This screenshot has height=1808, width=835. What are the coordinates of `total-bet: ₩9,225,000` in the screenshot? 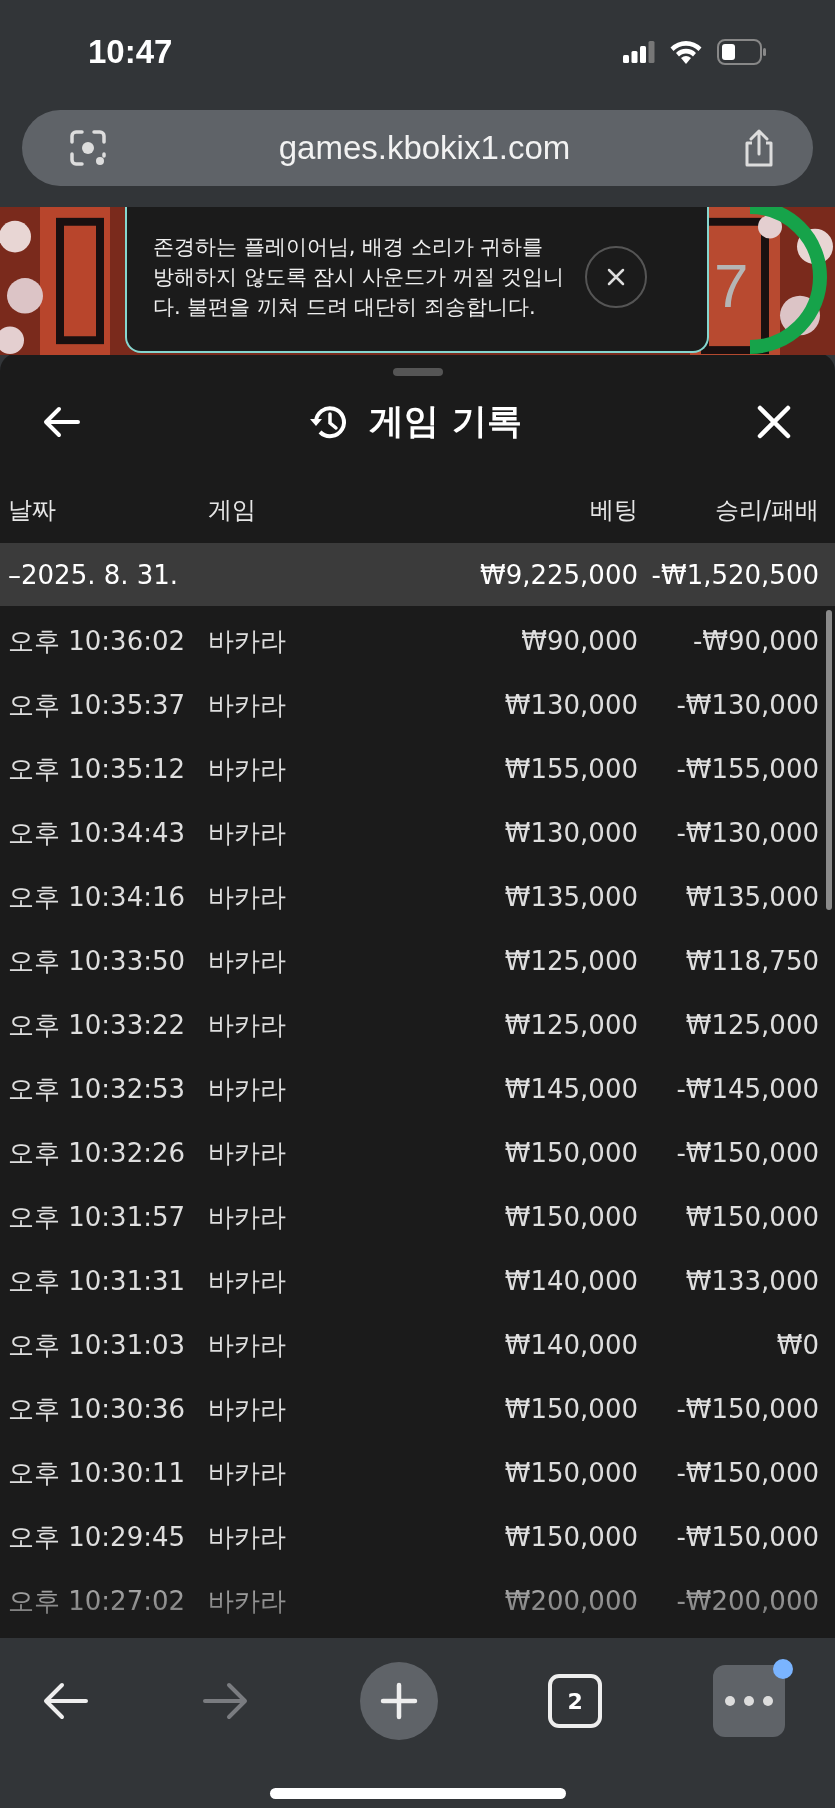 It's located at (558, 574).